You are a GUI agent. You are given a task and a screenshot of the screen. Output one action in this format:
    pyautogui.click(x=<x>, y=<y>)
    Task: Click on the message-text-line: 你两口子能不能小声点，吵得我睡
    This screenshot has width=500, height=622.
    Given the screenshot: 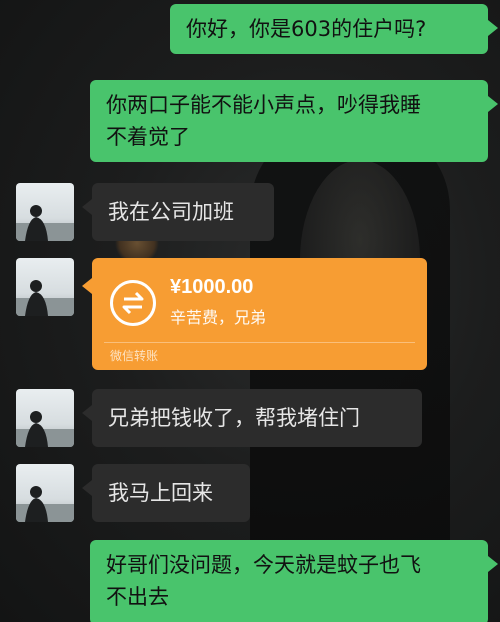 What is the action you would take?
    pyautogui.click(x=263, y=105)
    